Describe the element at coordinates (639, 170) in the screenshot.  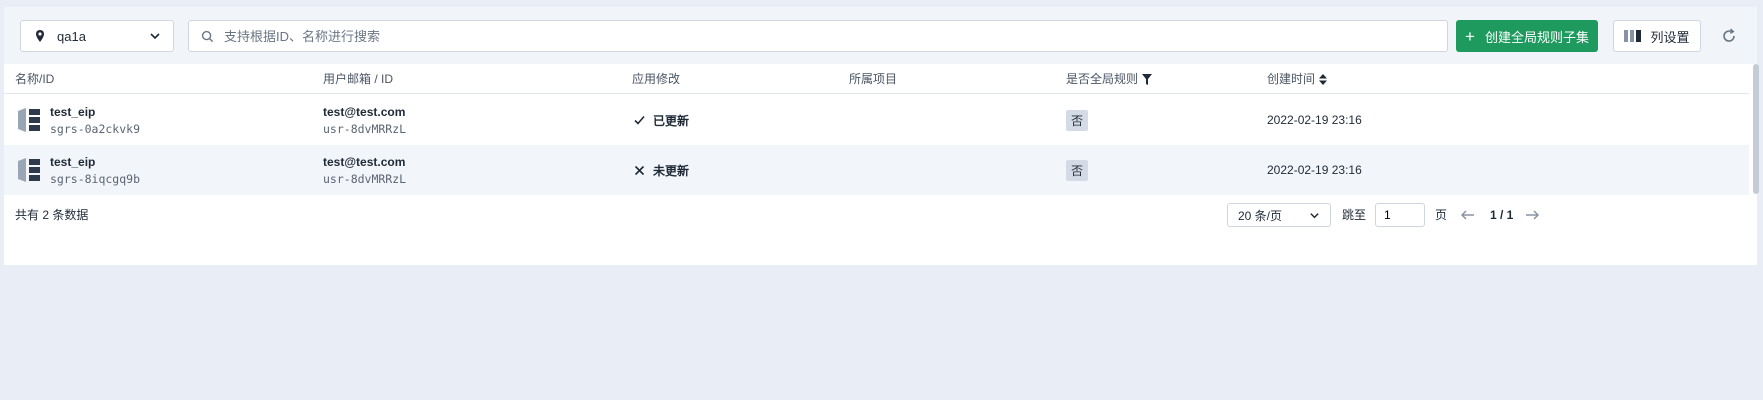
I see `cross-icon` at that location.